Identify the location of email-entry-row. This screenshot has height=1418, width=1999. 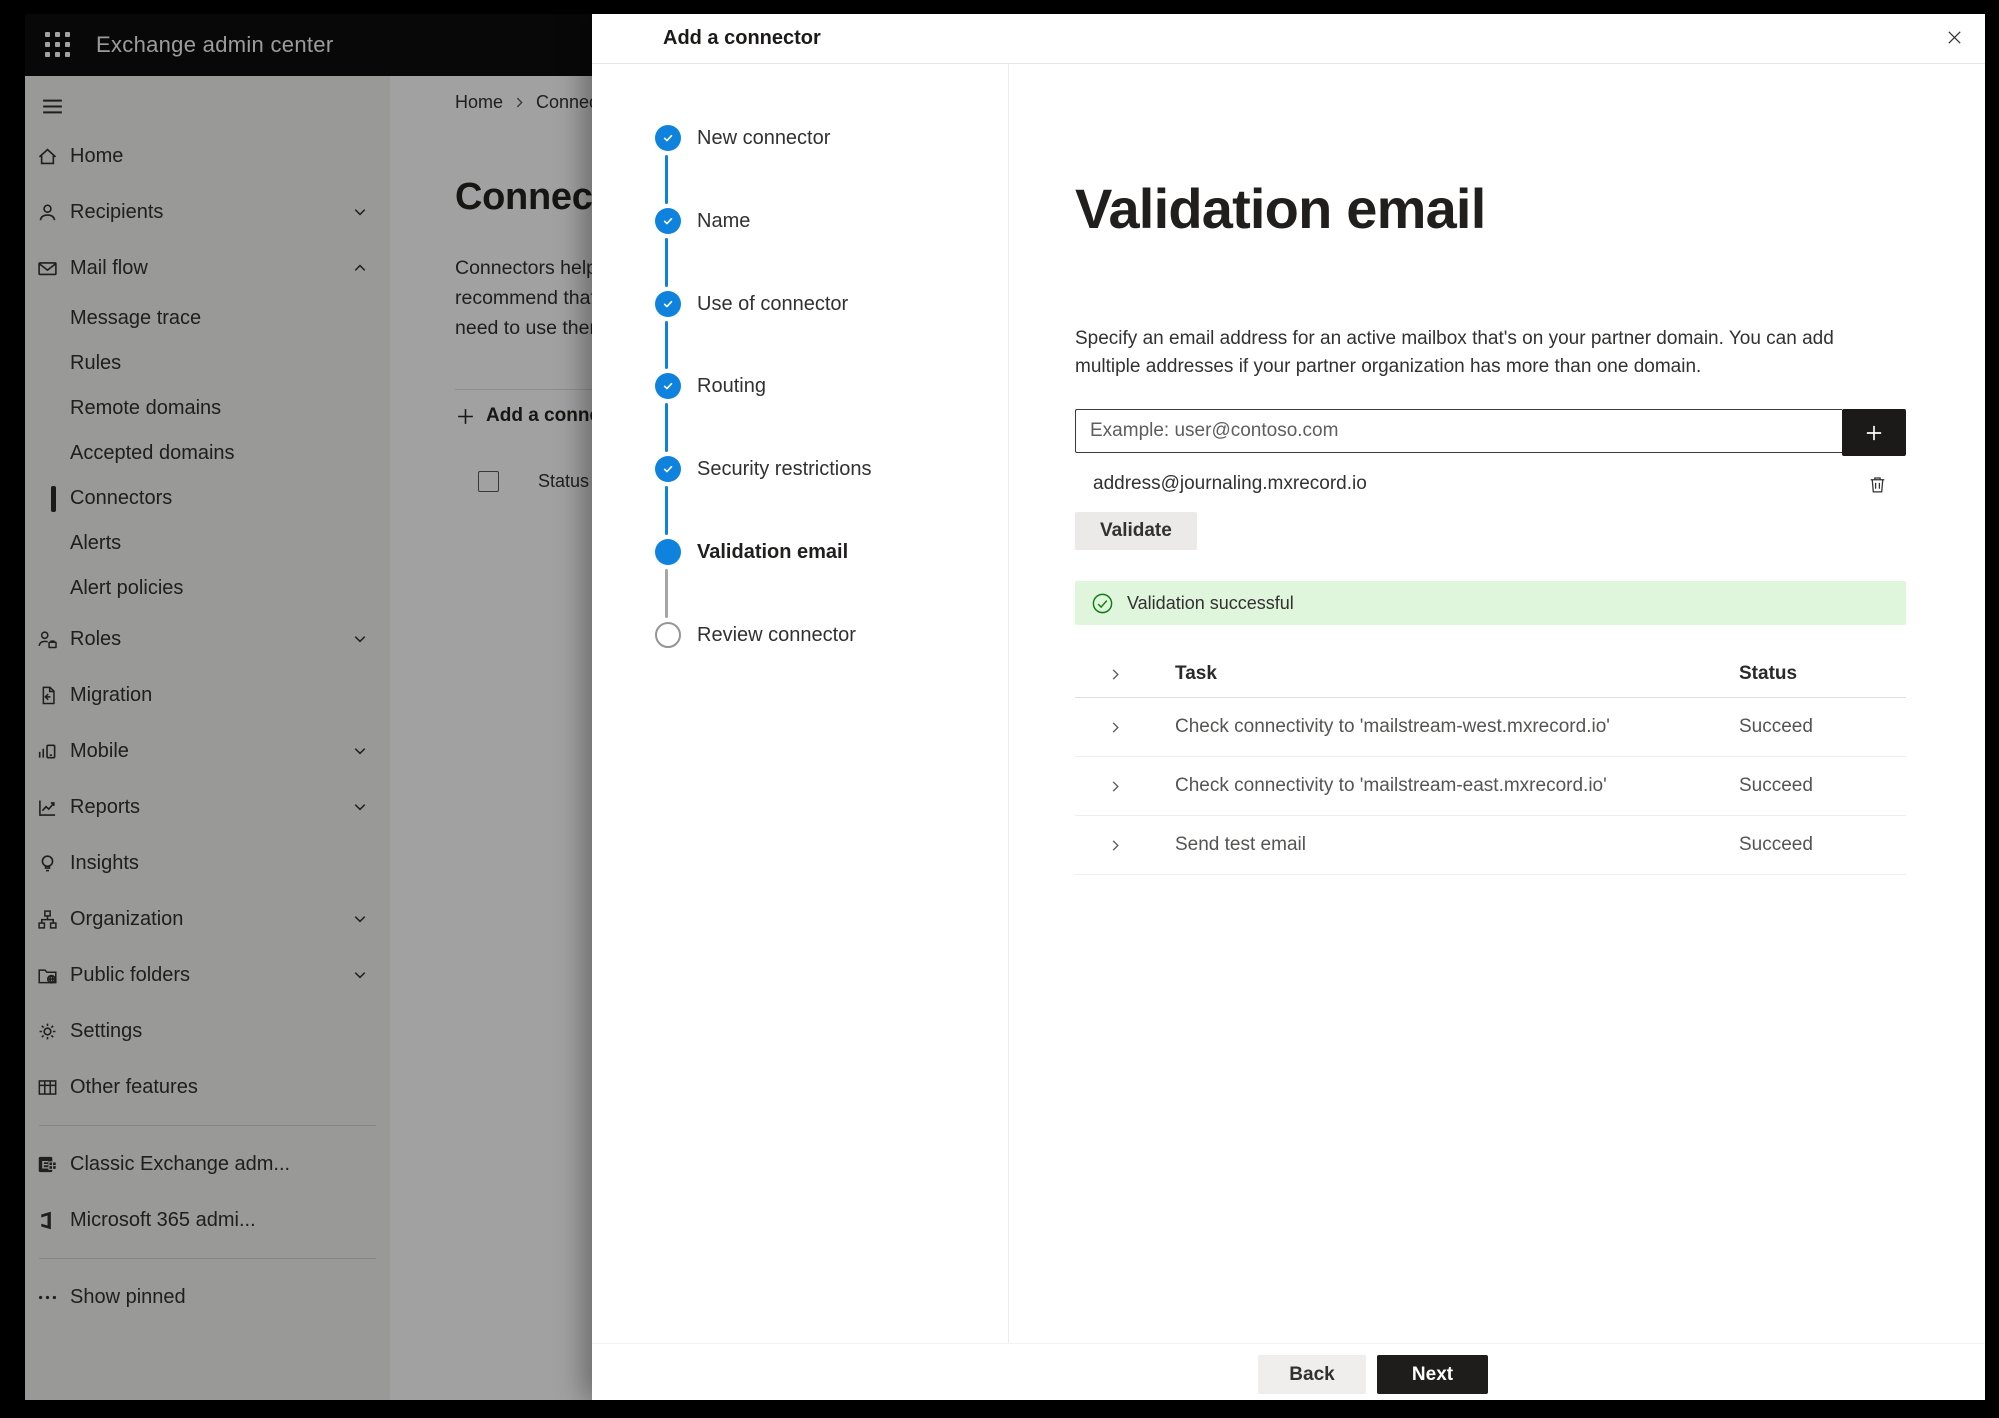
(1490, 432).